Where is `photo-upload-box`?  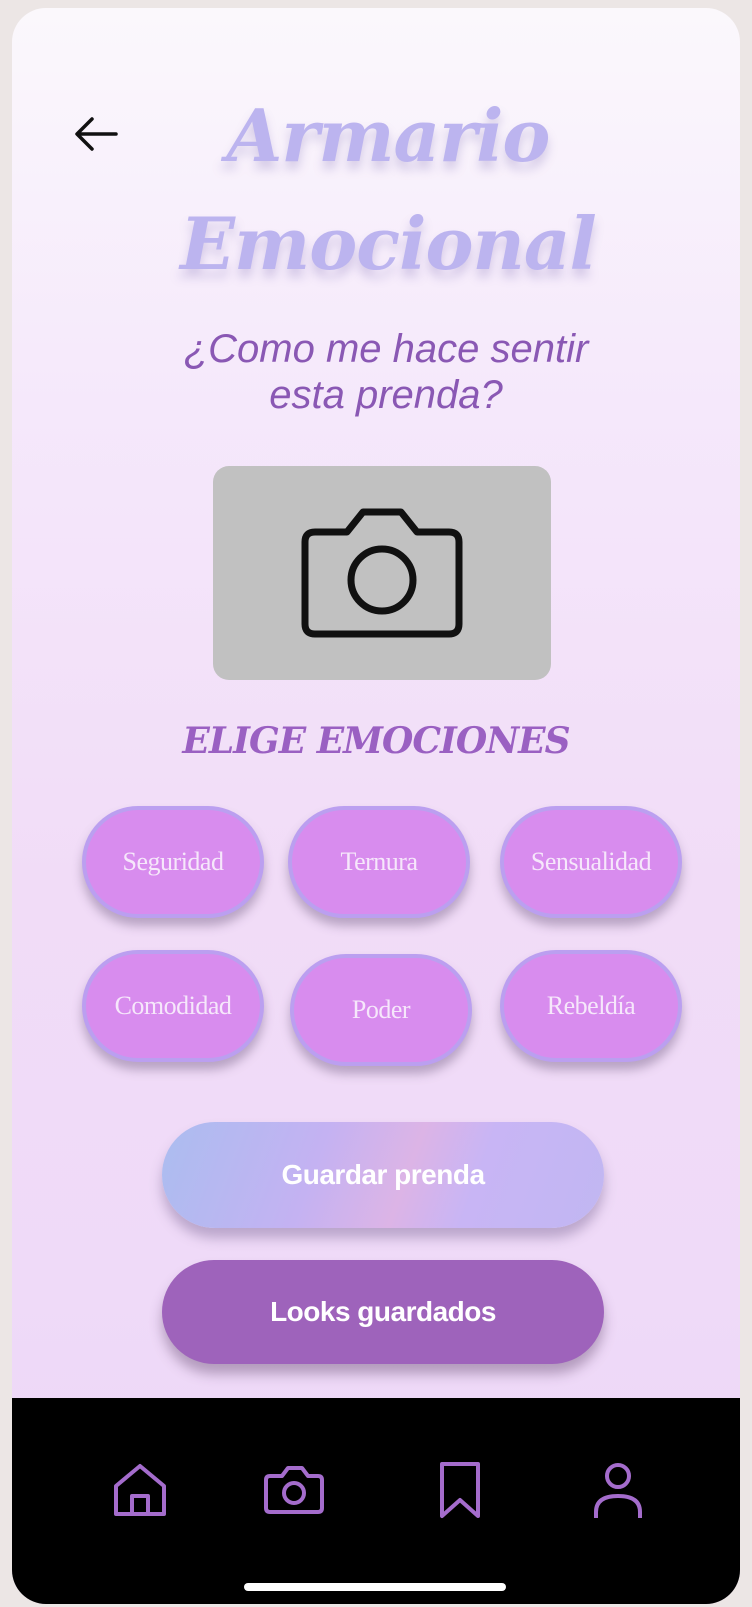
photo-upload-box is located at coordinates (382, 573).